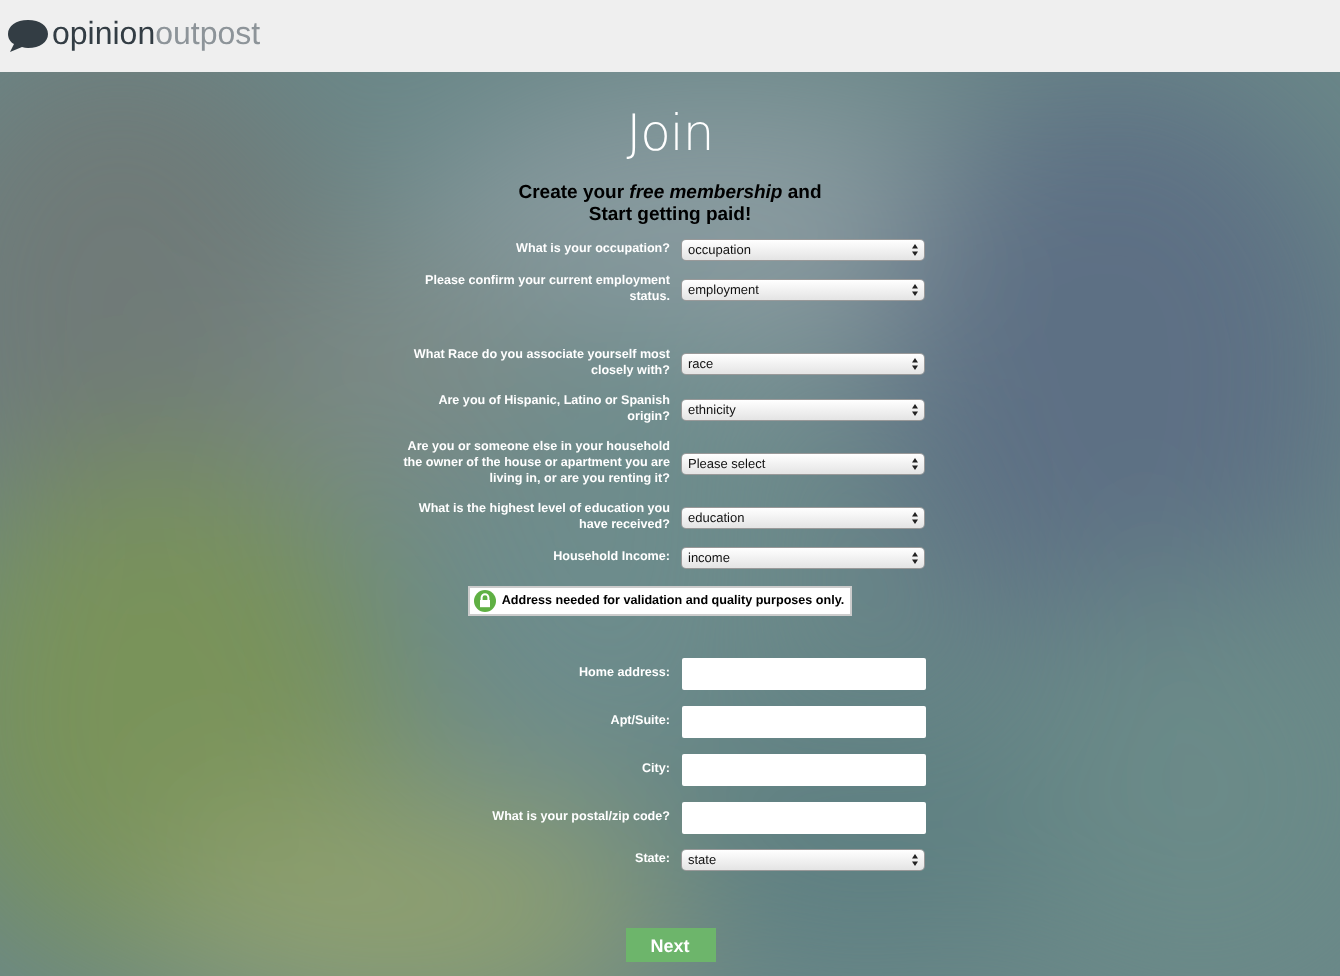 Image resolution: width=1340 pixels, height=976 pixels. I want to click on page-title: Join, so click(670, 134).